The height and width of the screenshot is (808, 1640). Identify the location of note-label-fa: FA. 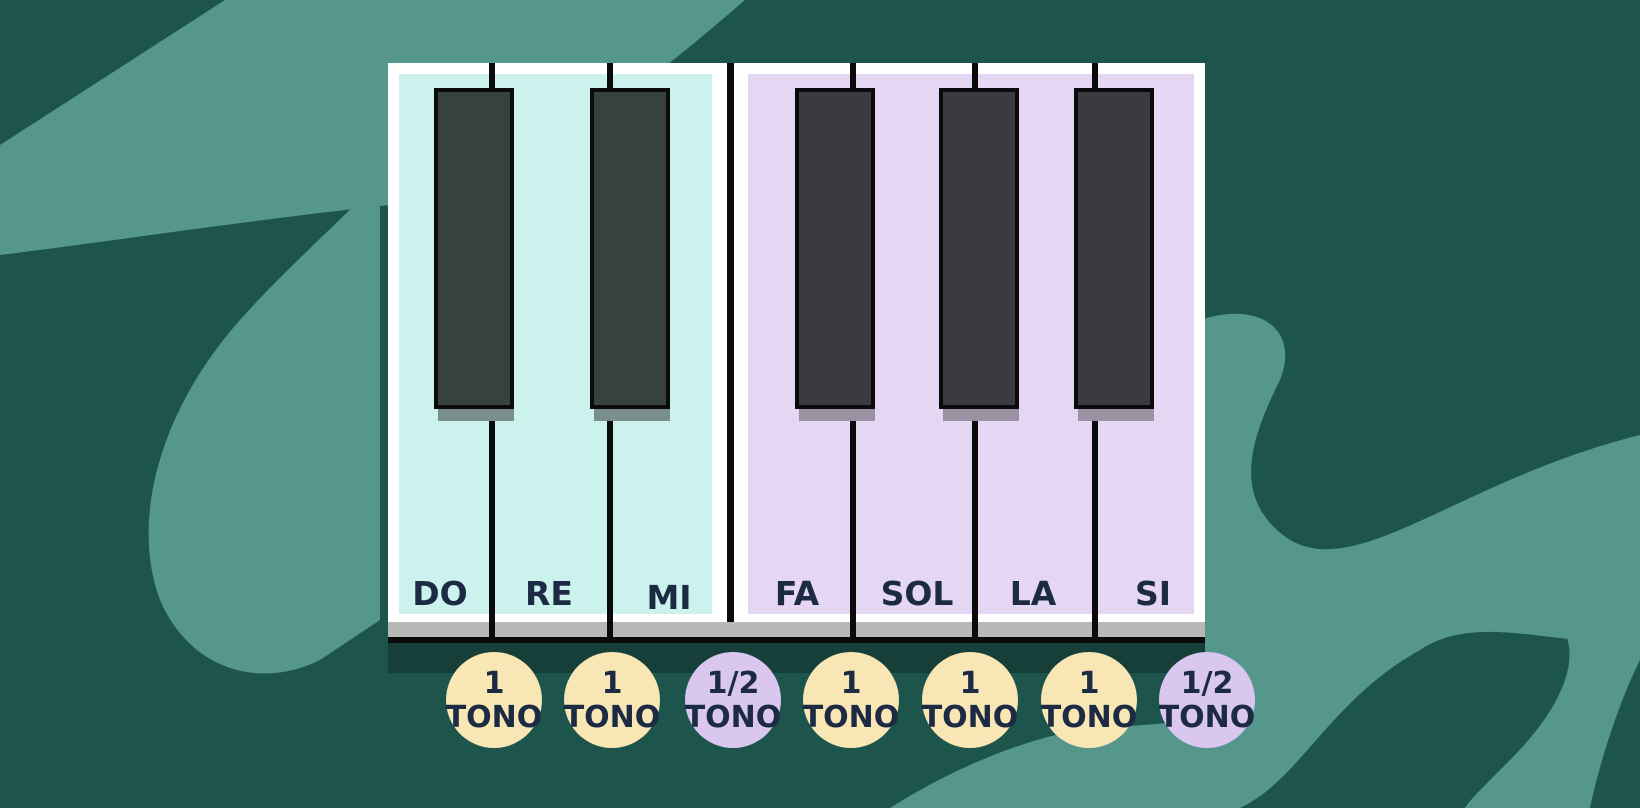
(797, 593).